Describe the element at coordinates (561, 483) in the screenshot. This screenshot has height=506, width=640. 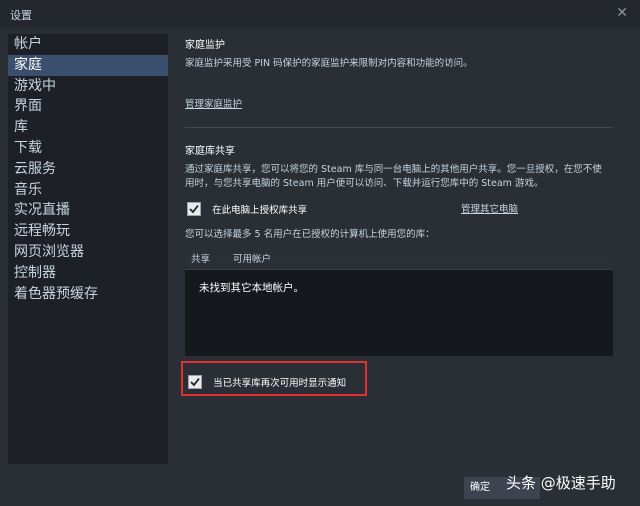
I see `watermark: 头条 @极速手助` at that location.